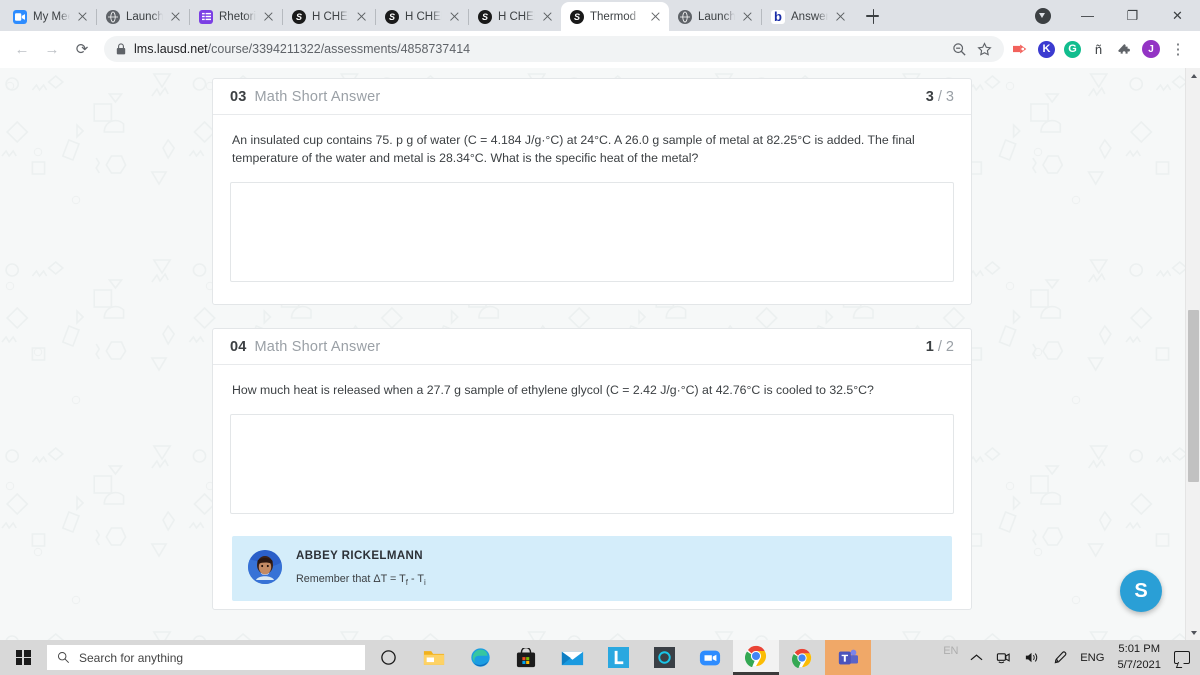  I want to click on tray-volume-button, so click(1031, 657).